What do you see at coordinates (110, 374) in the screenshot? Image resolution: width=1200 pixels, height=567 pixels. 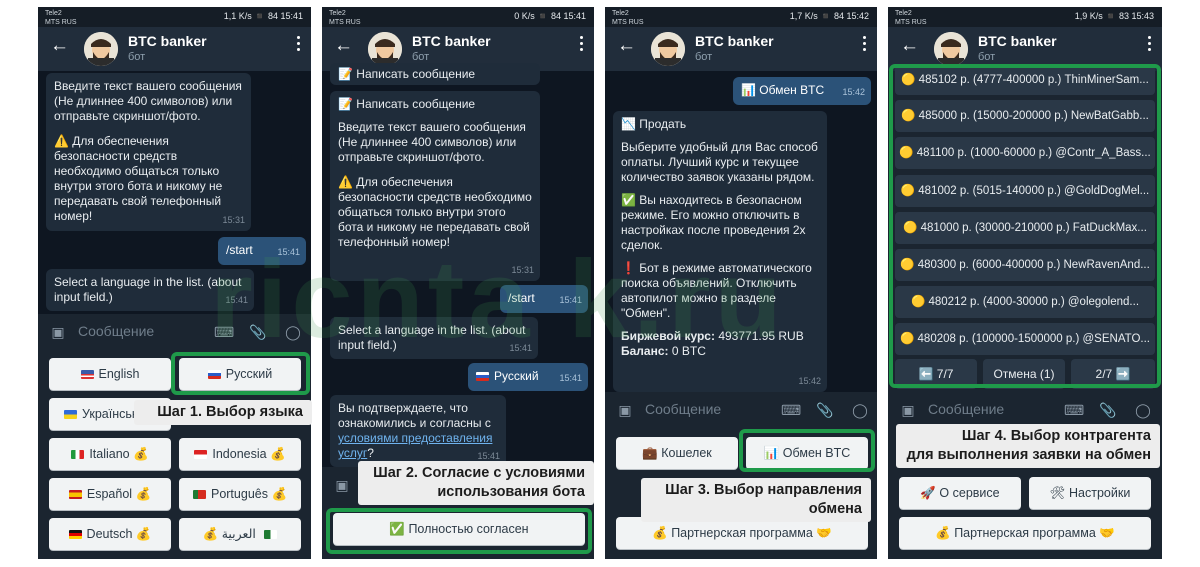 I see `language-button-english: English` at bounding box center [110, 374].